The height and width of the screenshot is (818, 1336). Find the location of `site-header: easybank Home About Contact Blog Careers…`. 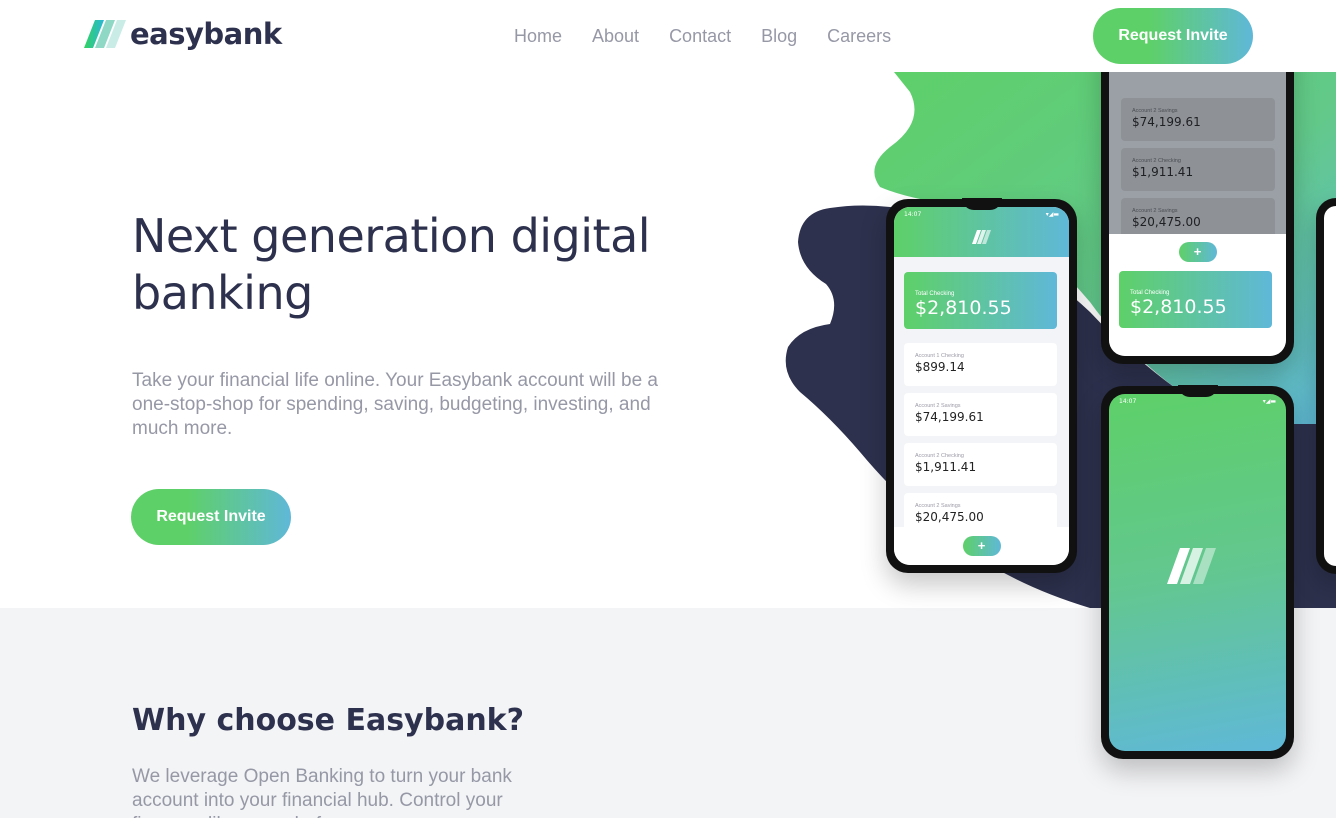

site-header: easybank Home About Contact Blog Careers… is located at coordinates (668, 36).